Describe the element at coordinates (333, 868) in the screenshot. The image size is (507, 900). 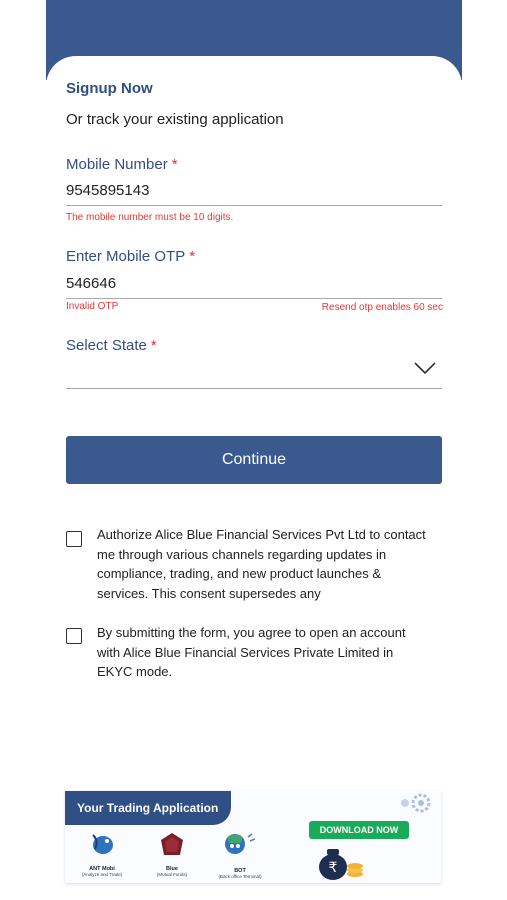
I see `rupee-symbol: ₹` at that location.